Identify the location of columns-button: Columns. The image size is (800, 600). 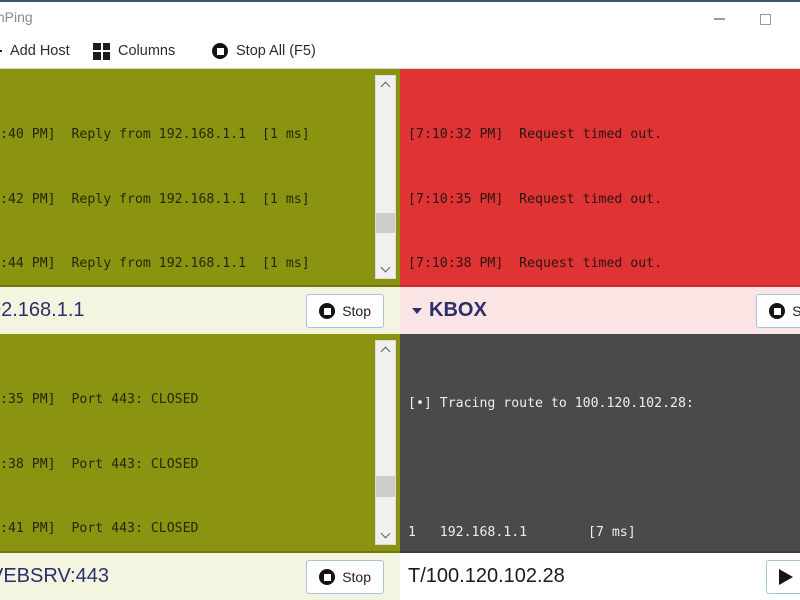
(134, 51).